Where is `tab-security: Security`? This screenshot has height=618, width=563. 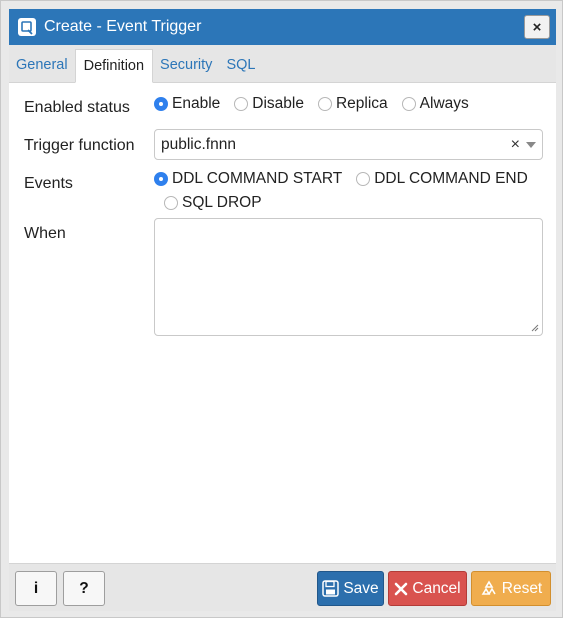 tab-security: Security is located at coordinates (186, 65).